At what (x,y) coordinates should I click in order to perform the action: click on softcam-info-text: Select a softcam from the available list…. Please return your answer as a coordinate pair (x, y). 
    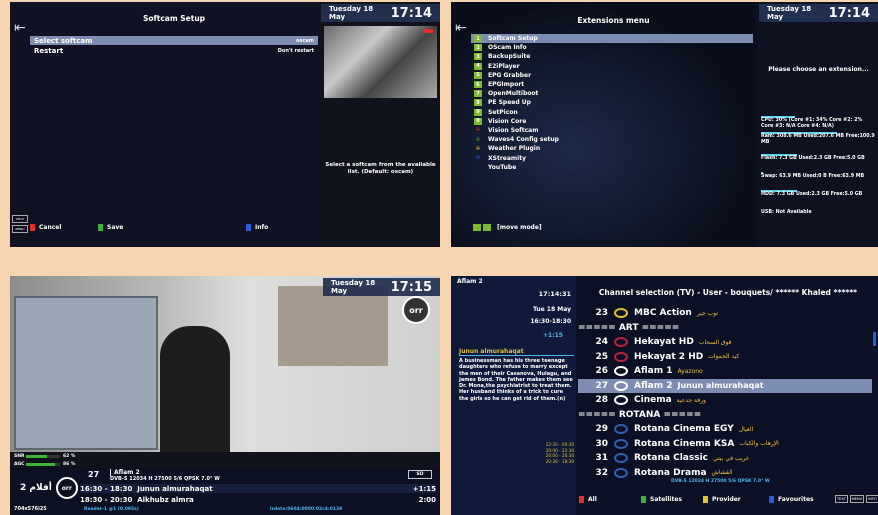
    Looking at the image, I should click on (380, 168).